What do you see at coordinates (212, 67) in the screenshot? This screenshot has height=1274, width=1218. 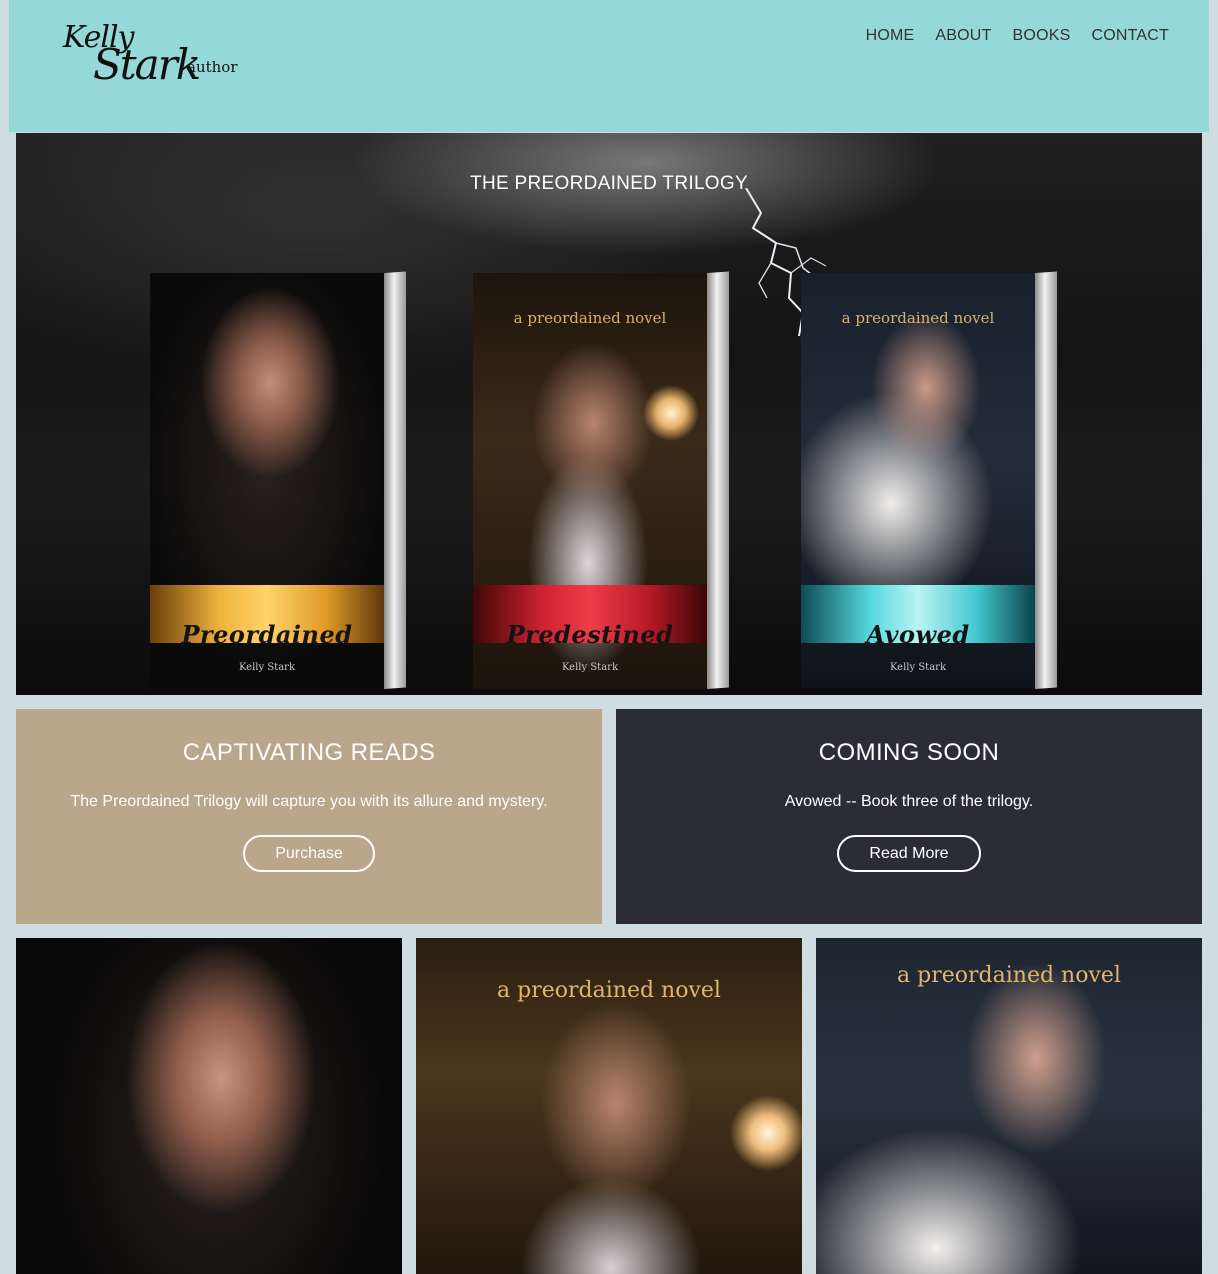 I see `logo-subtitle: author` at bounding box center [212, 67].